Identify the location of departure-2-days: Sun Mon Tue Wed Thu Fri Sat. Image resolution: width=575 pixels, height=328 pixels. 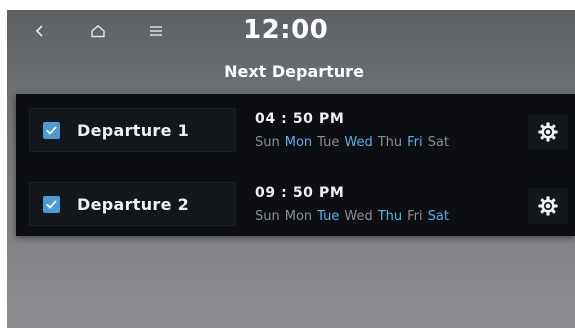
(354, 216).